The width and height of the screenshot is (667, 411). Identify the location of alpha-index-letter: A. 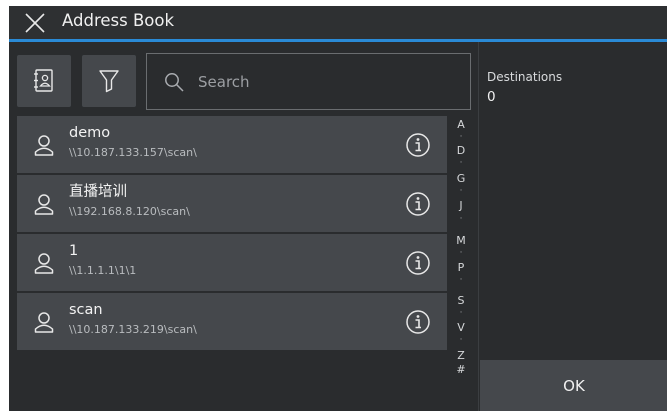
(461, 124).